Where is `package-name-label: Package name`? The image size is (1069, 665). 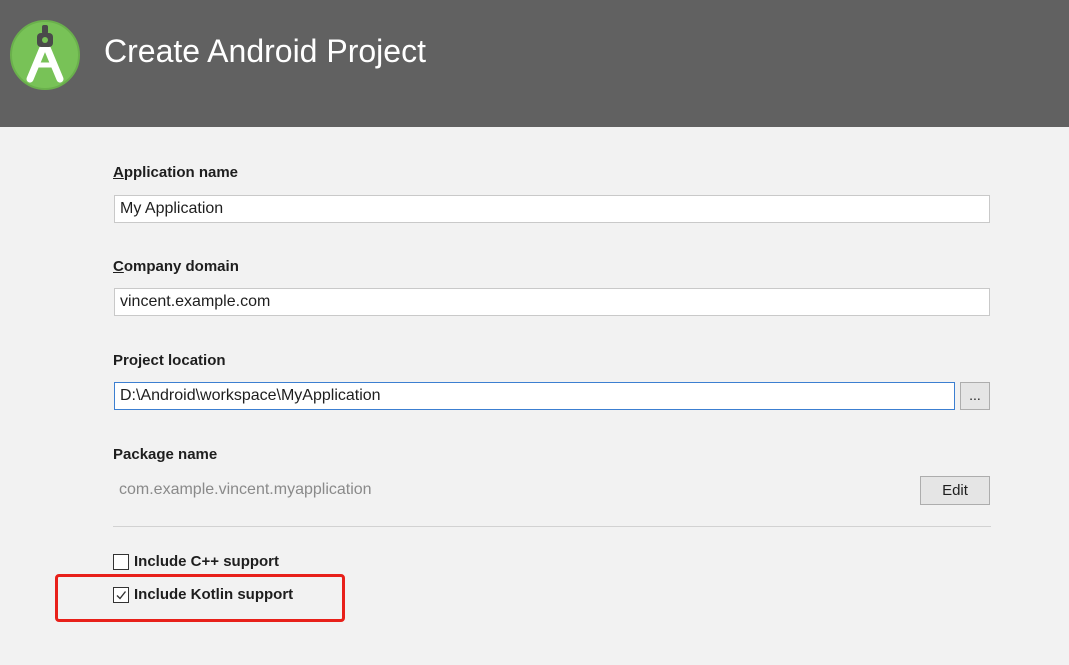
package-name-label: Package name is located at coordinates (165, 454).